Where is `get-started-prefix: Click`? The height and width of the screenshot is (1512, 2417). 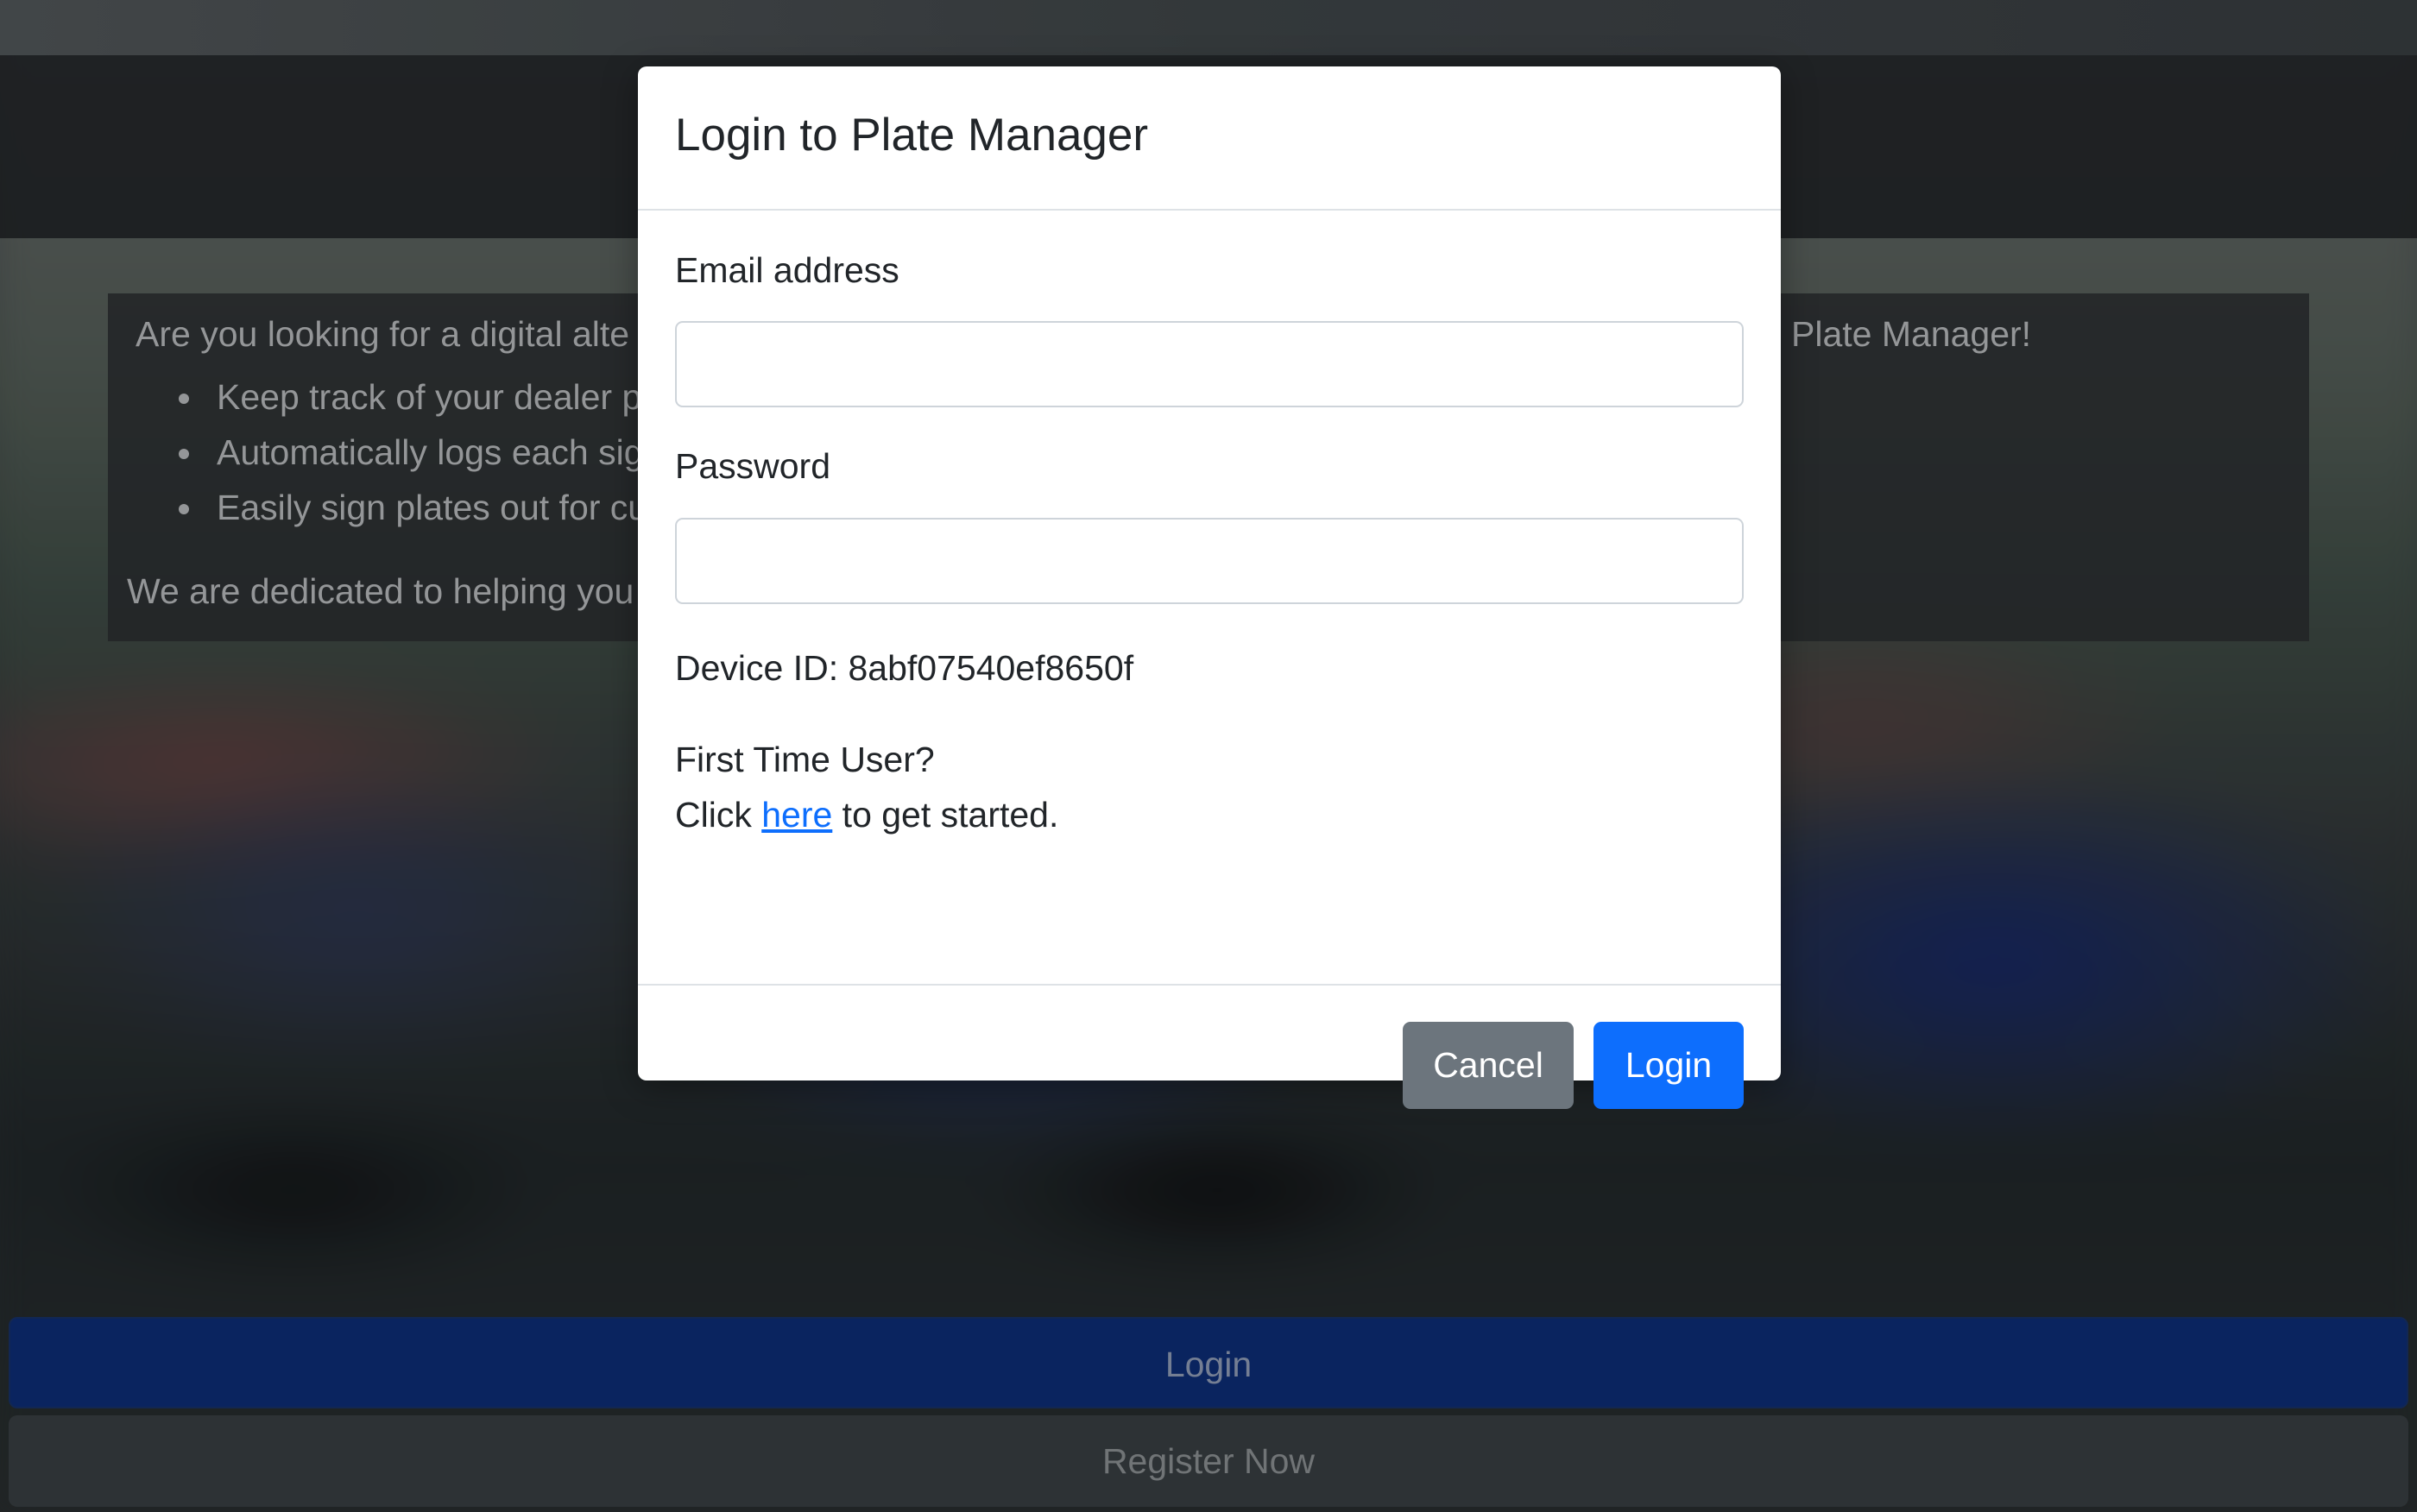
get-started-prefix: Click is located at coordinates (718, 815).